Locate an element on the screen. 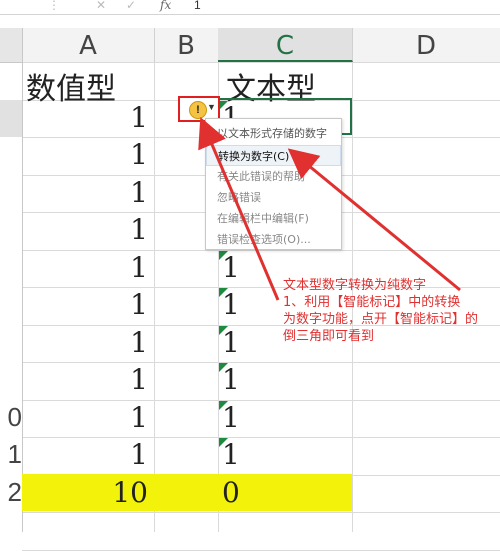 Image resolution: width=500 pixels, height=551 pixels. row-header: 0 is located at coordinates (11, 417).